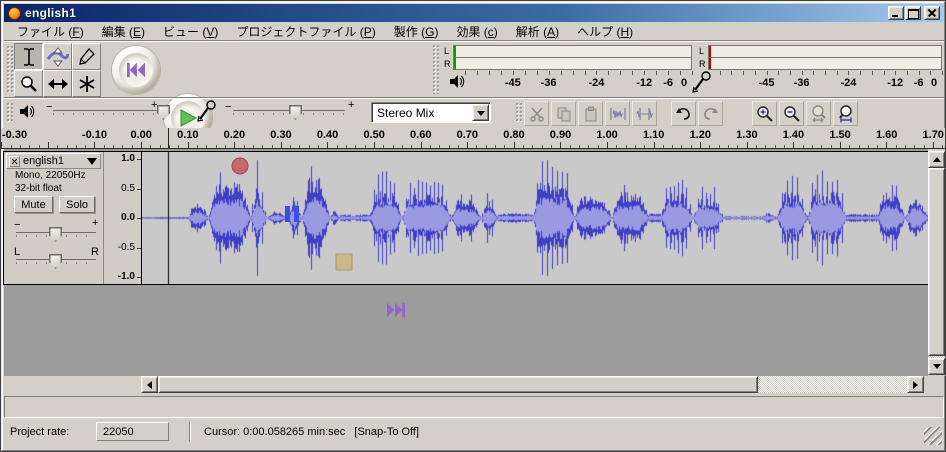 The image size is (946, 452). I want to click on input-volume-thumb, so click(295, 112).